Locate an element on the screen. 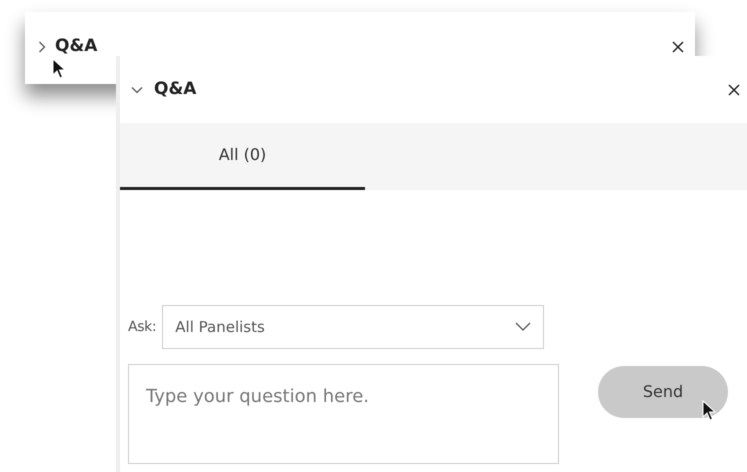 This screenshot has width=747, height=472. recipient-dropdown: All Panelists is located at coordinates (353, 327).